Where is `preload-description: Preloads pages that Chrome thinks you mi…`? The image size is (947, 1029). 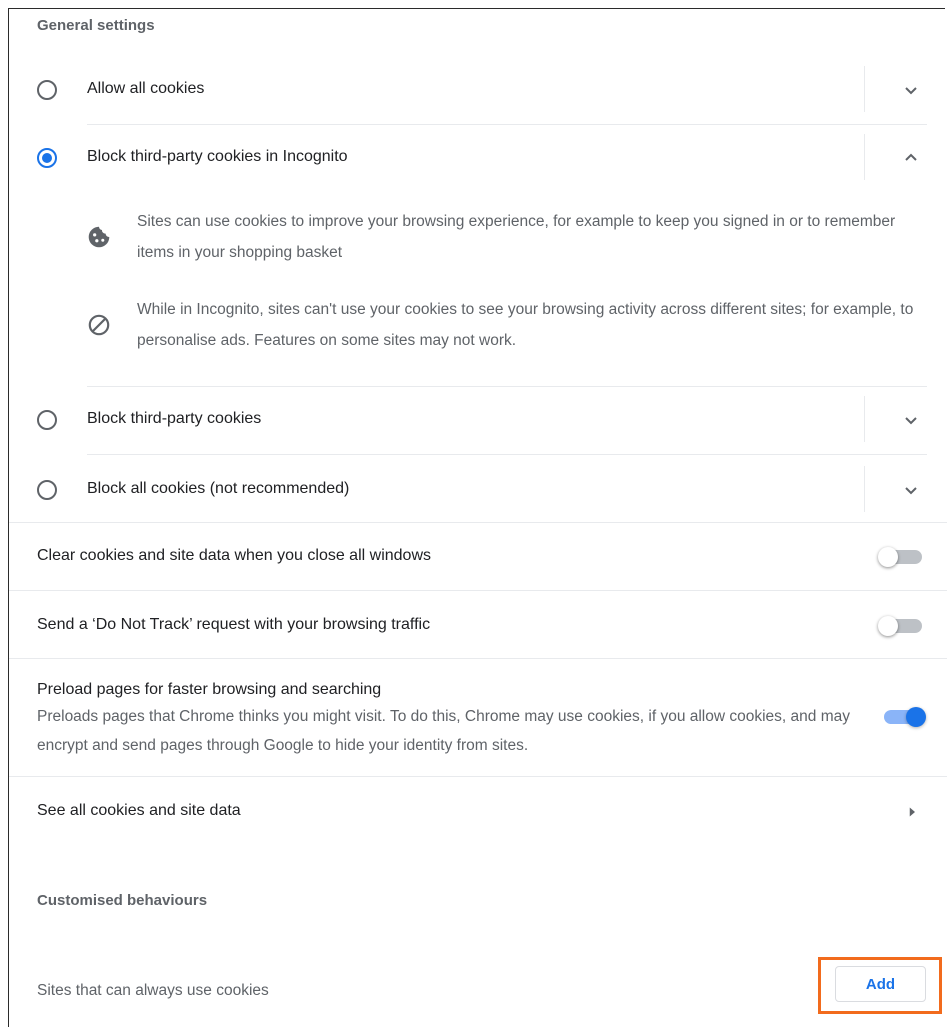
preload-description: Preloads pages that Chrome thinks you mi… is located at coordinates (443, 731).